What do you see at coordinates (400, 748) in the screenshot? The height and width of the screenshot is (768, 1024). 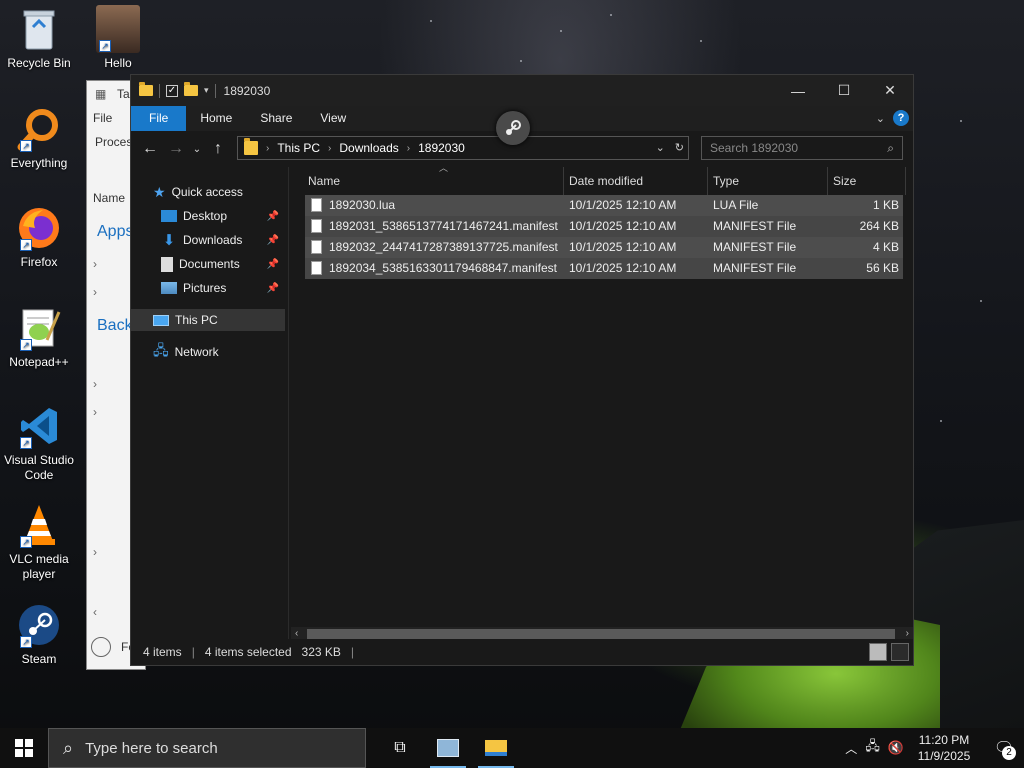 I see `task-view-button: ⧉` at bounding box center [400, 748].